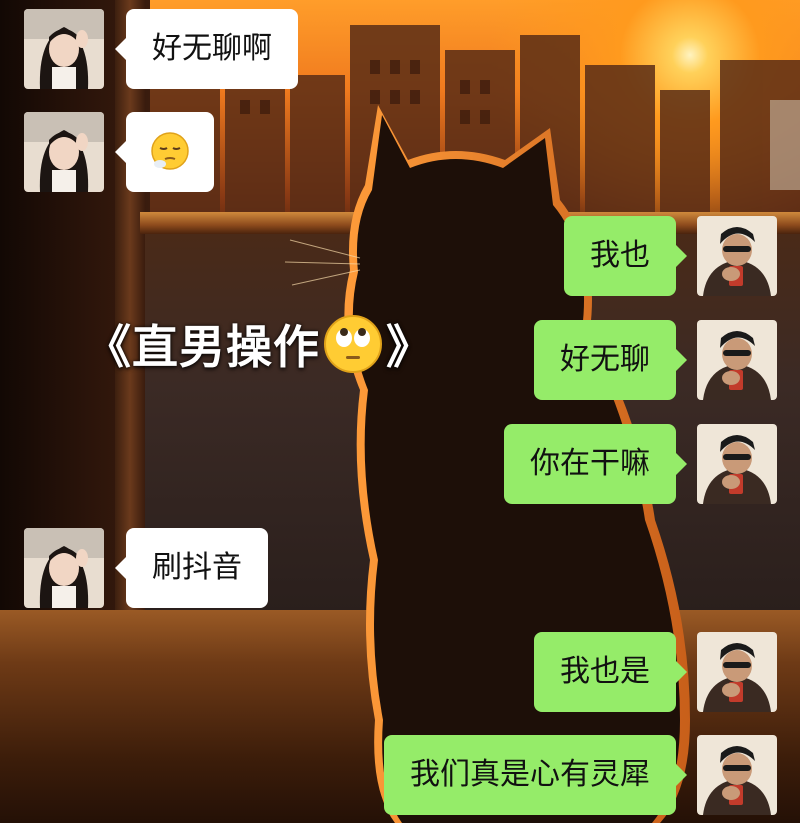  I want to click on message-text: 刷抖音, so click(197, 567).